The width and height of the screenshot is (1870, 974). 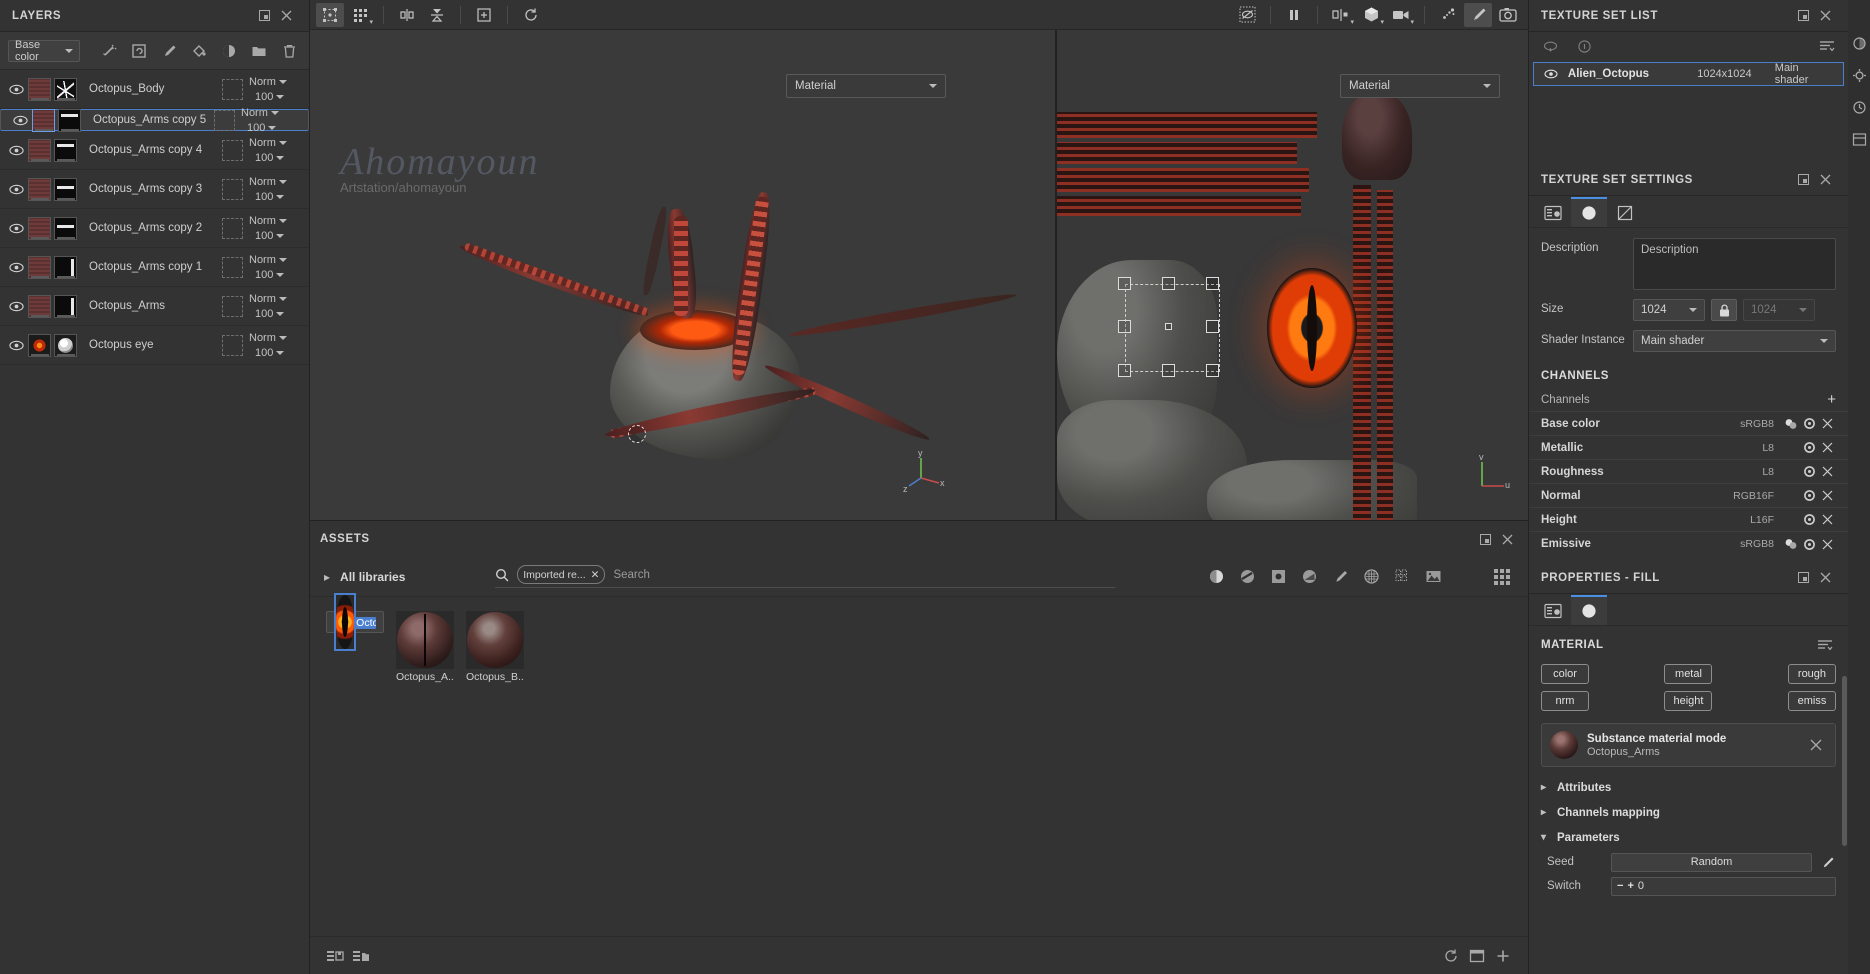 I want to click on alpha-square-icon, so click(x=1278, y=577).